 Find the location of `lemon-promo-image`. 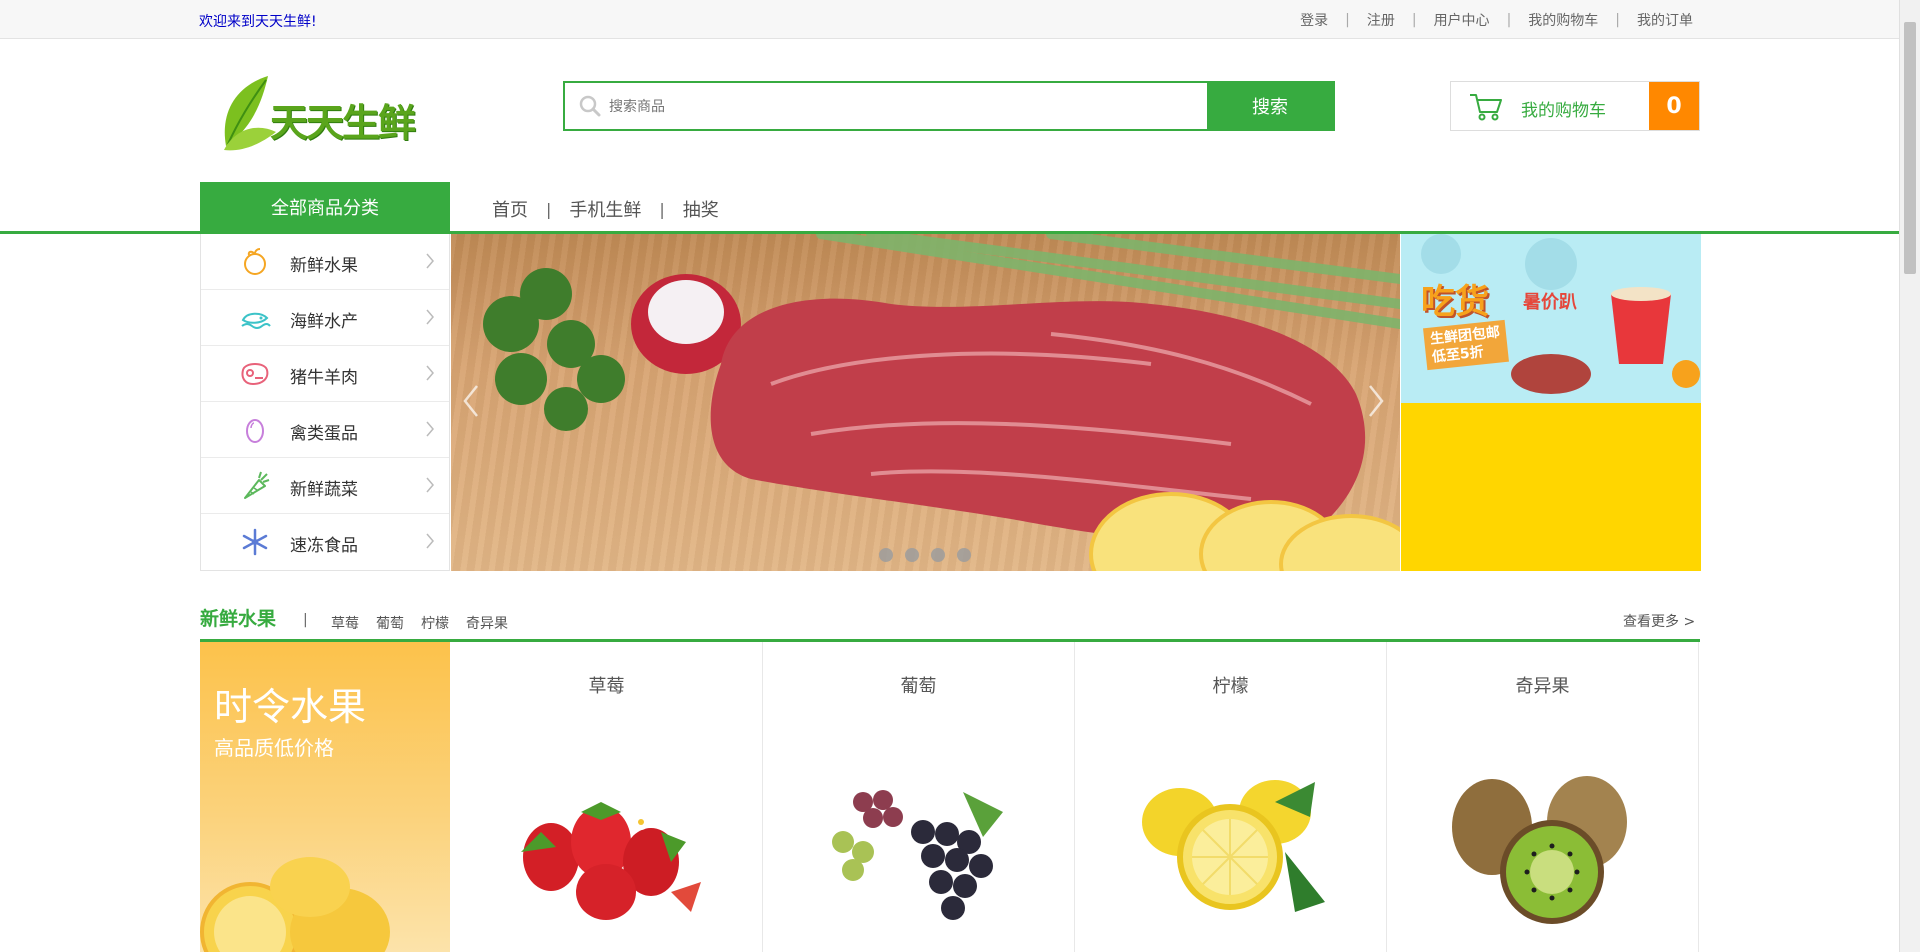

lemon-promo-image is located at coordinates (295, 904).